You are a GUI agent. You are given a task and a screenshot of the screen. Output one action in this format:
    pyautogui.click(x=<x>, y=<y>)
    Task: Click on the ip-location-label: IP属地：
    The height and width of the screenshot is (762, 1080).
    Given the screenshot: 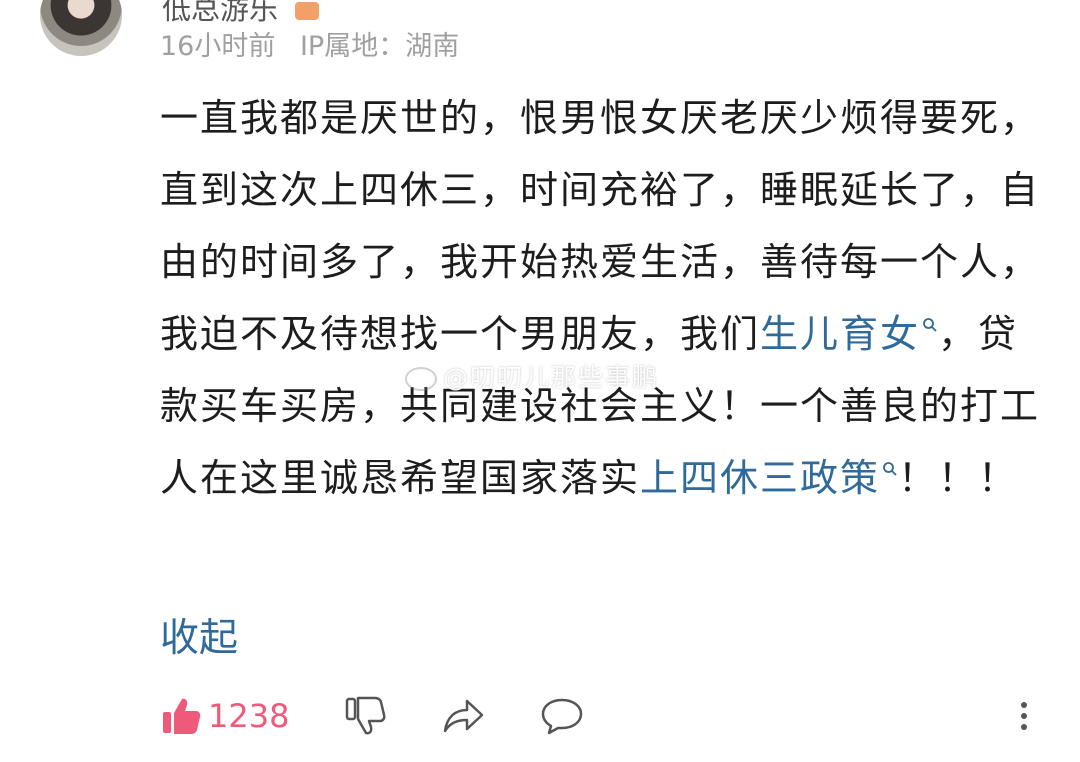 What is the action you would take?
    pyautogui.click(x=352, y=46)
    